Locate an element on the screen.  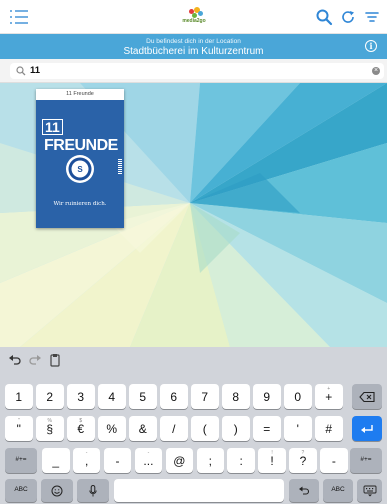
keyboard-key: 7 is located at coordinates (205, 396).